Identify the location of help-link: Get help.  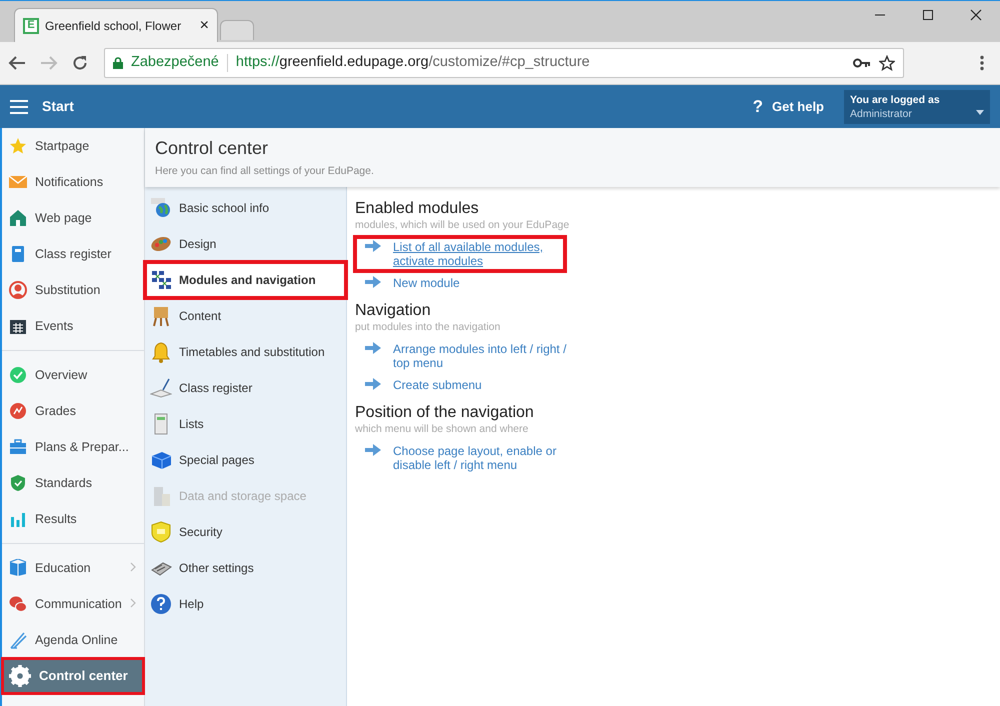
(798, 106).